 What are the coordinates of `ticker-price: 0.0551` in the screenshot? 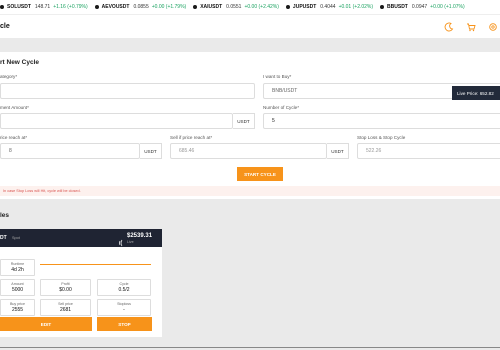 It's located at (234, 7).